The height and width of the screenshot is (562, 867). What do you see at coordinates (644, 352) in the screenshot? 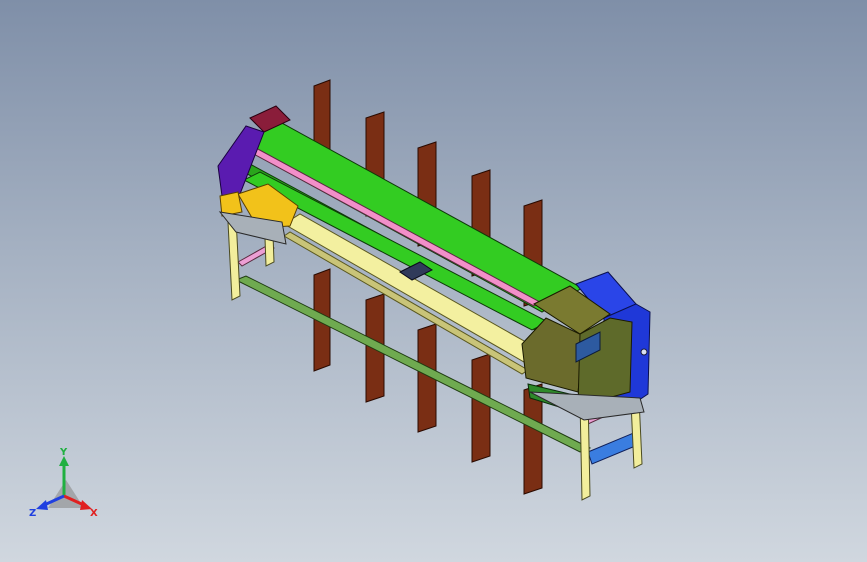
I see `power-button` at bounding box center [644, 352].